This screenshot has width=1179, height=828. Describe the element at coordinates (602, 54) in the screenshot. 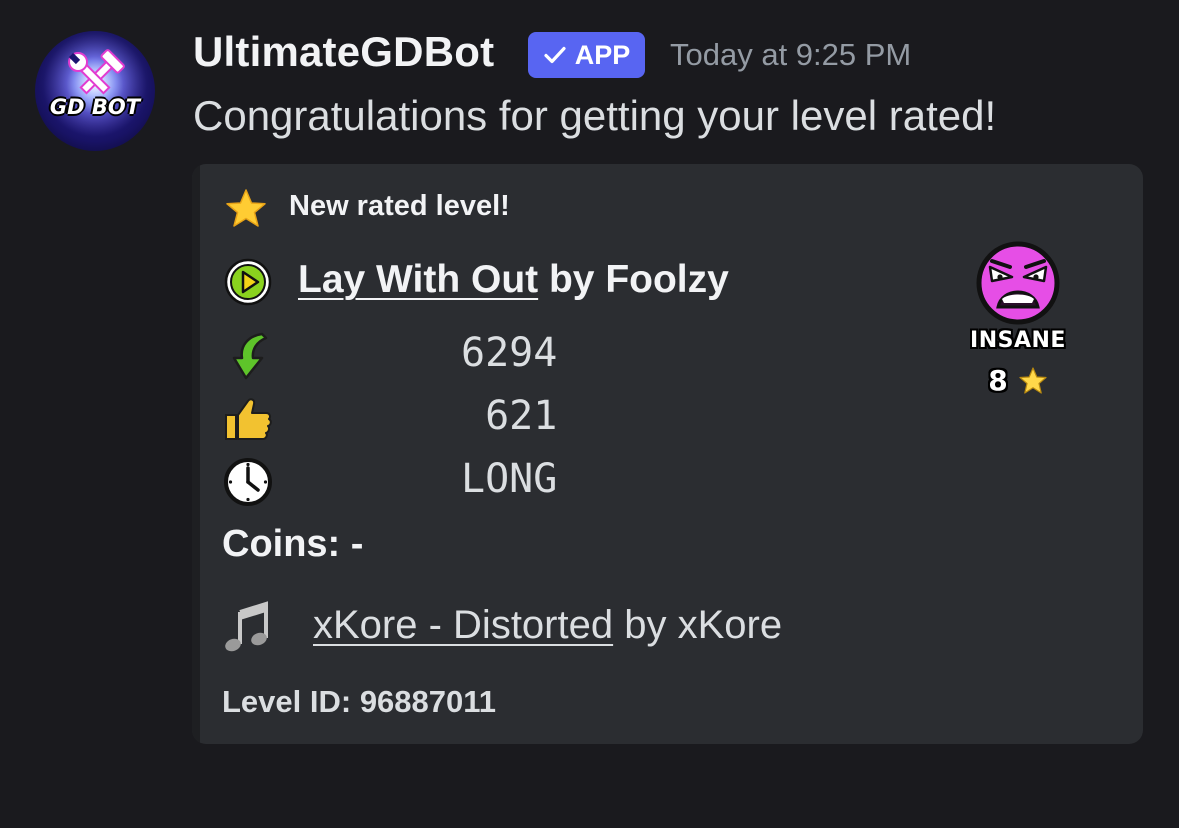

I see `app-badge-label: APP` at that location.